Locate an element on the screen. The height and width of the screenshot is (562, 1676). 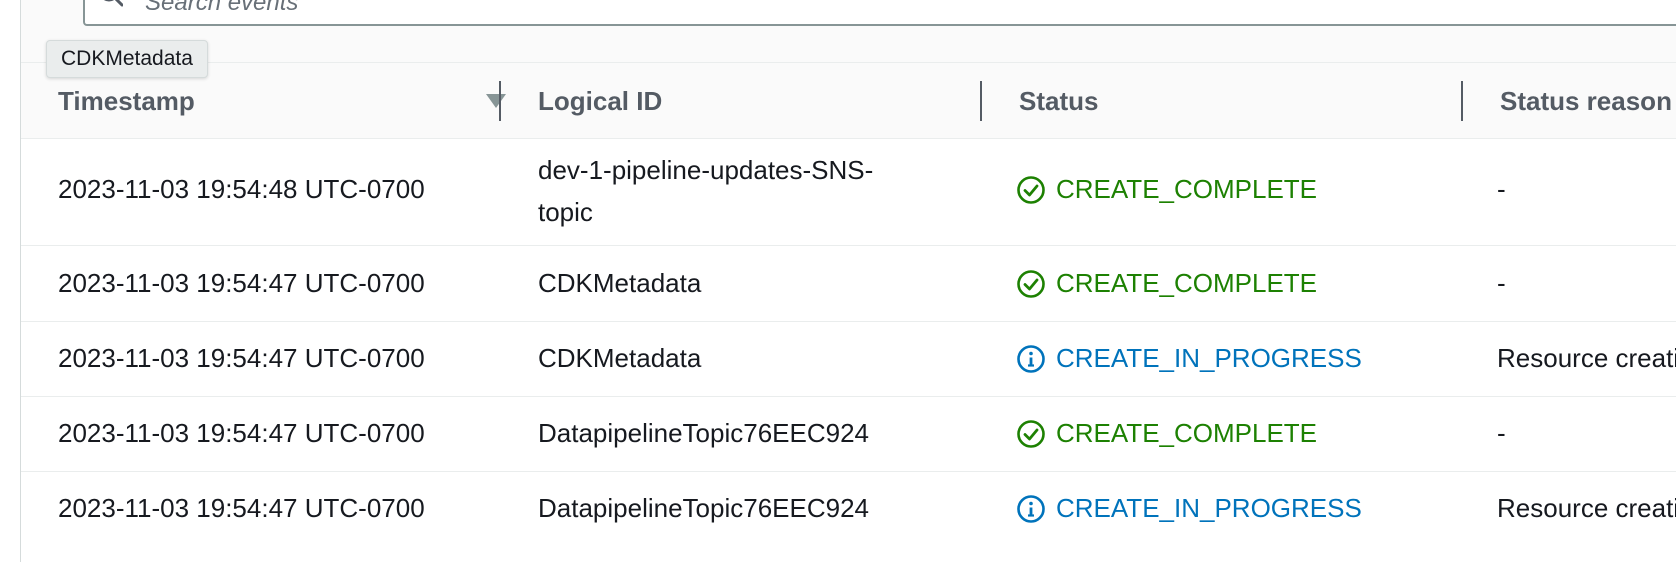
logical-id-cell: dev-1-pipeline-updates-SNS-topic is located at coordinates (706, 191).